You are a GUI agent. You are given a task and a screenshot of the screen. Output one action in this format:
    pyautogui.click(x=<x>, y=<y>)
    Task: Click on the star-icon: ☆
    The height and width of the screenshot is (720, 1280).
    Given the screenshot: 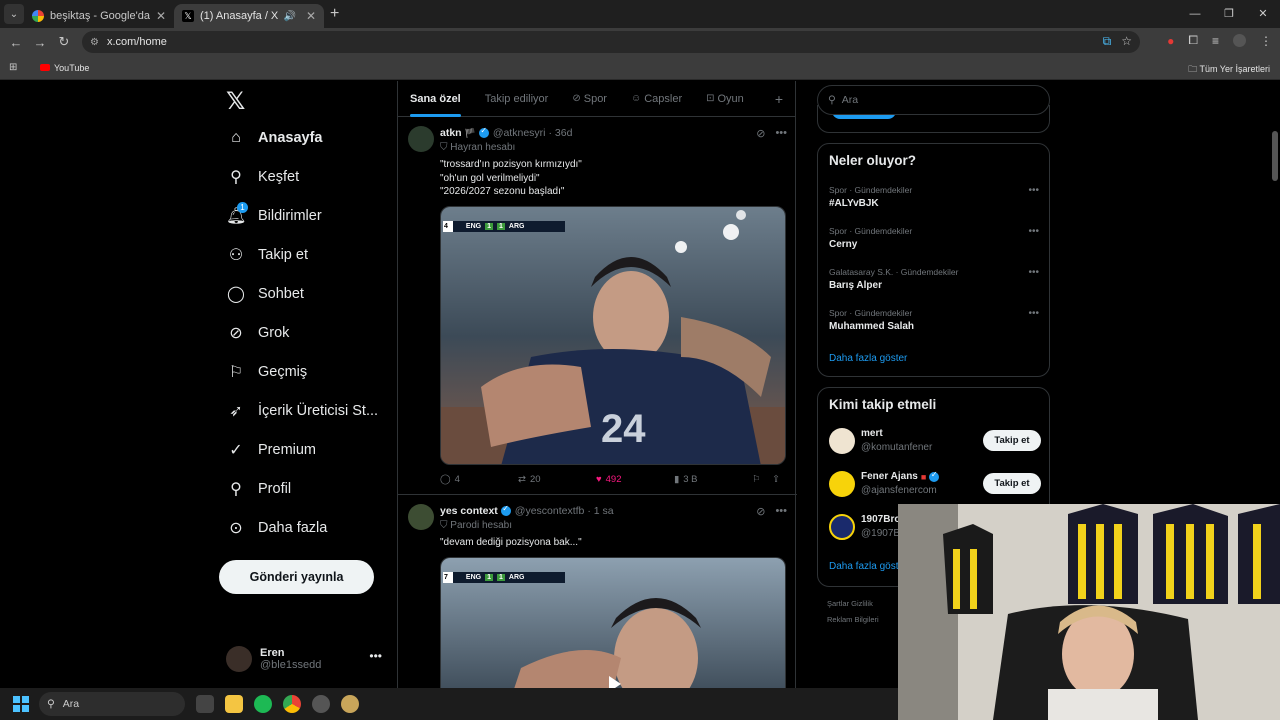 What is the action you would take?
    pyautogui.click(x=1126, y=41)
    